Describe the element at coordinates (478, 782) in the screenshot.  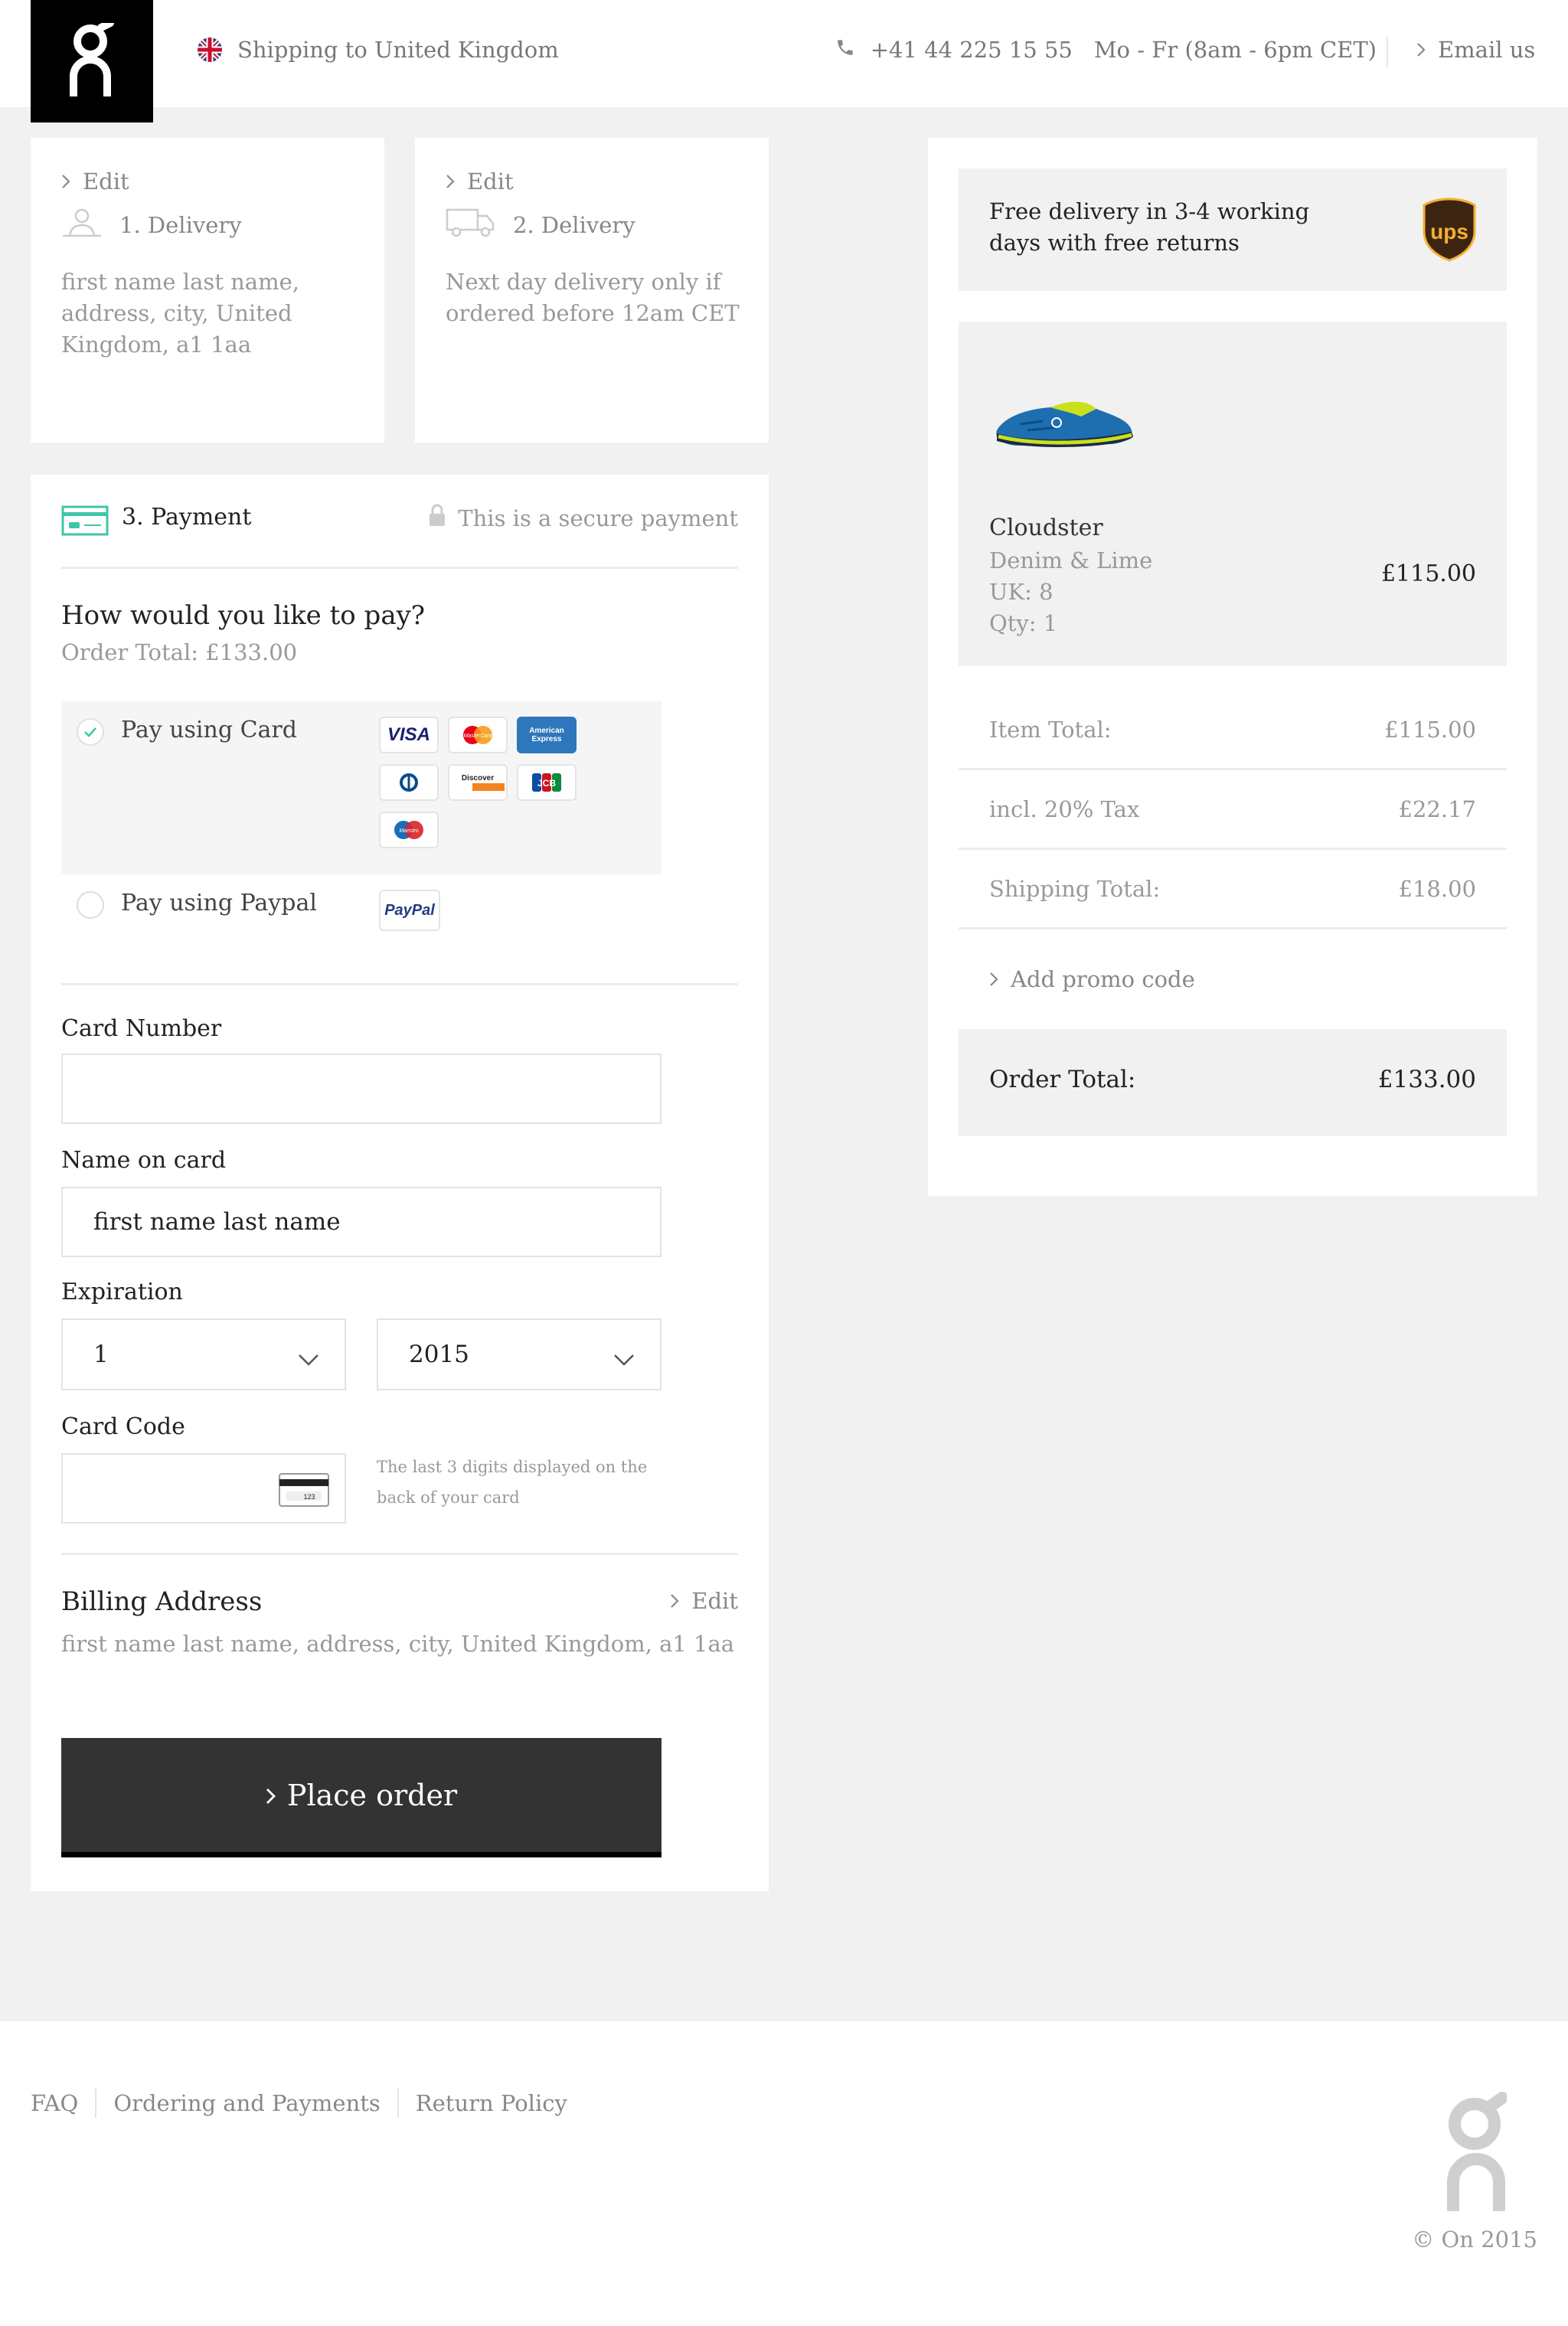
I see `discover-logo: Discover` at that location.